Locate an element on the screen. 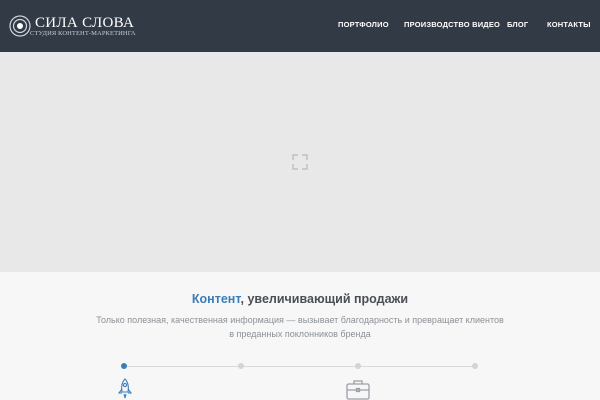 Image resolution: width=600 pixels, height=400 pixels. heading-accent: Контент is located at coordinates (216, 299).